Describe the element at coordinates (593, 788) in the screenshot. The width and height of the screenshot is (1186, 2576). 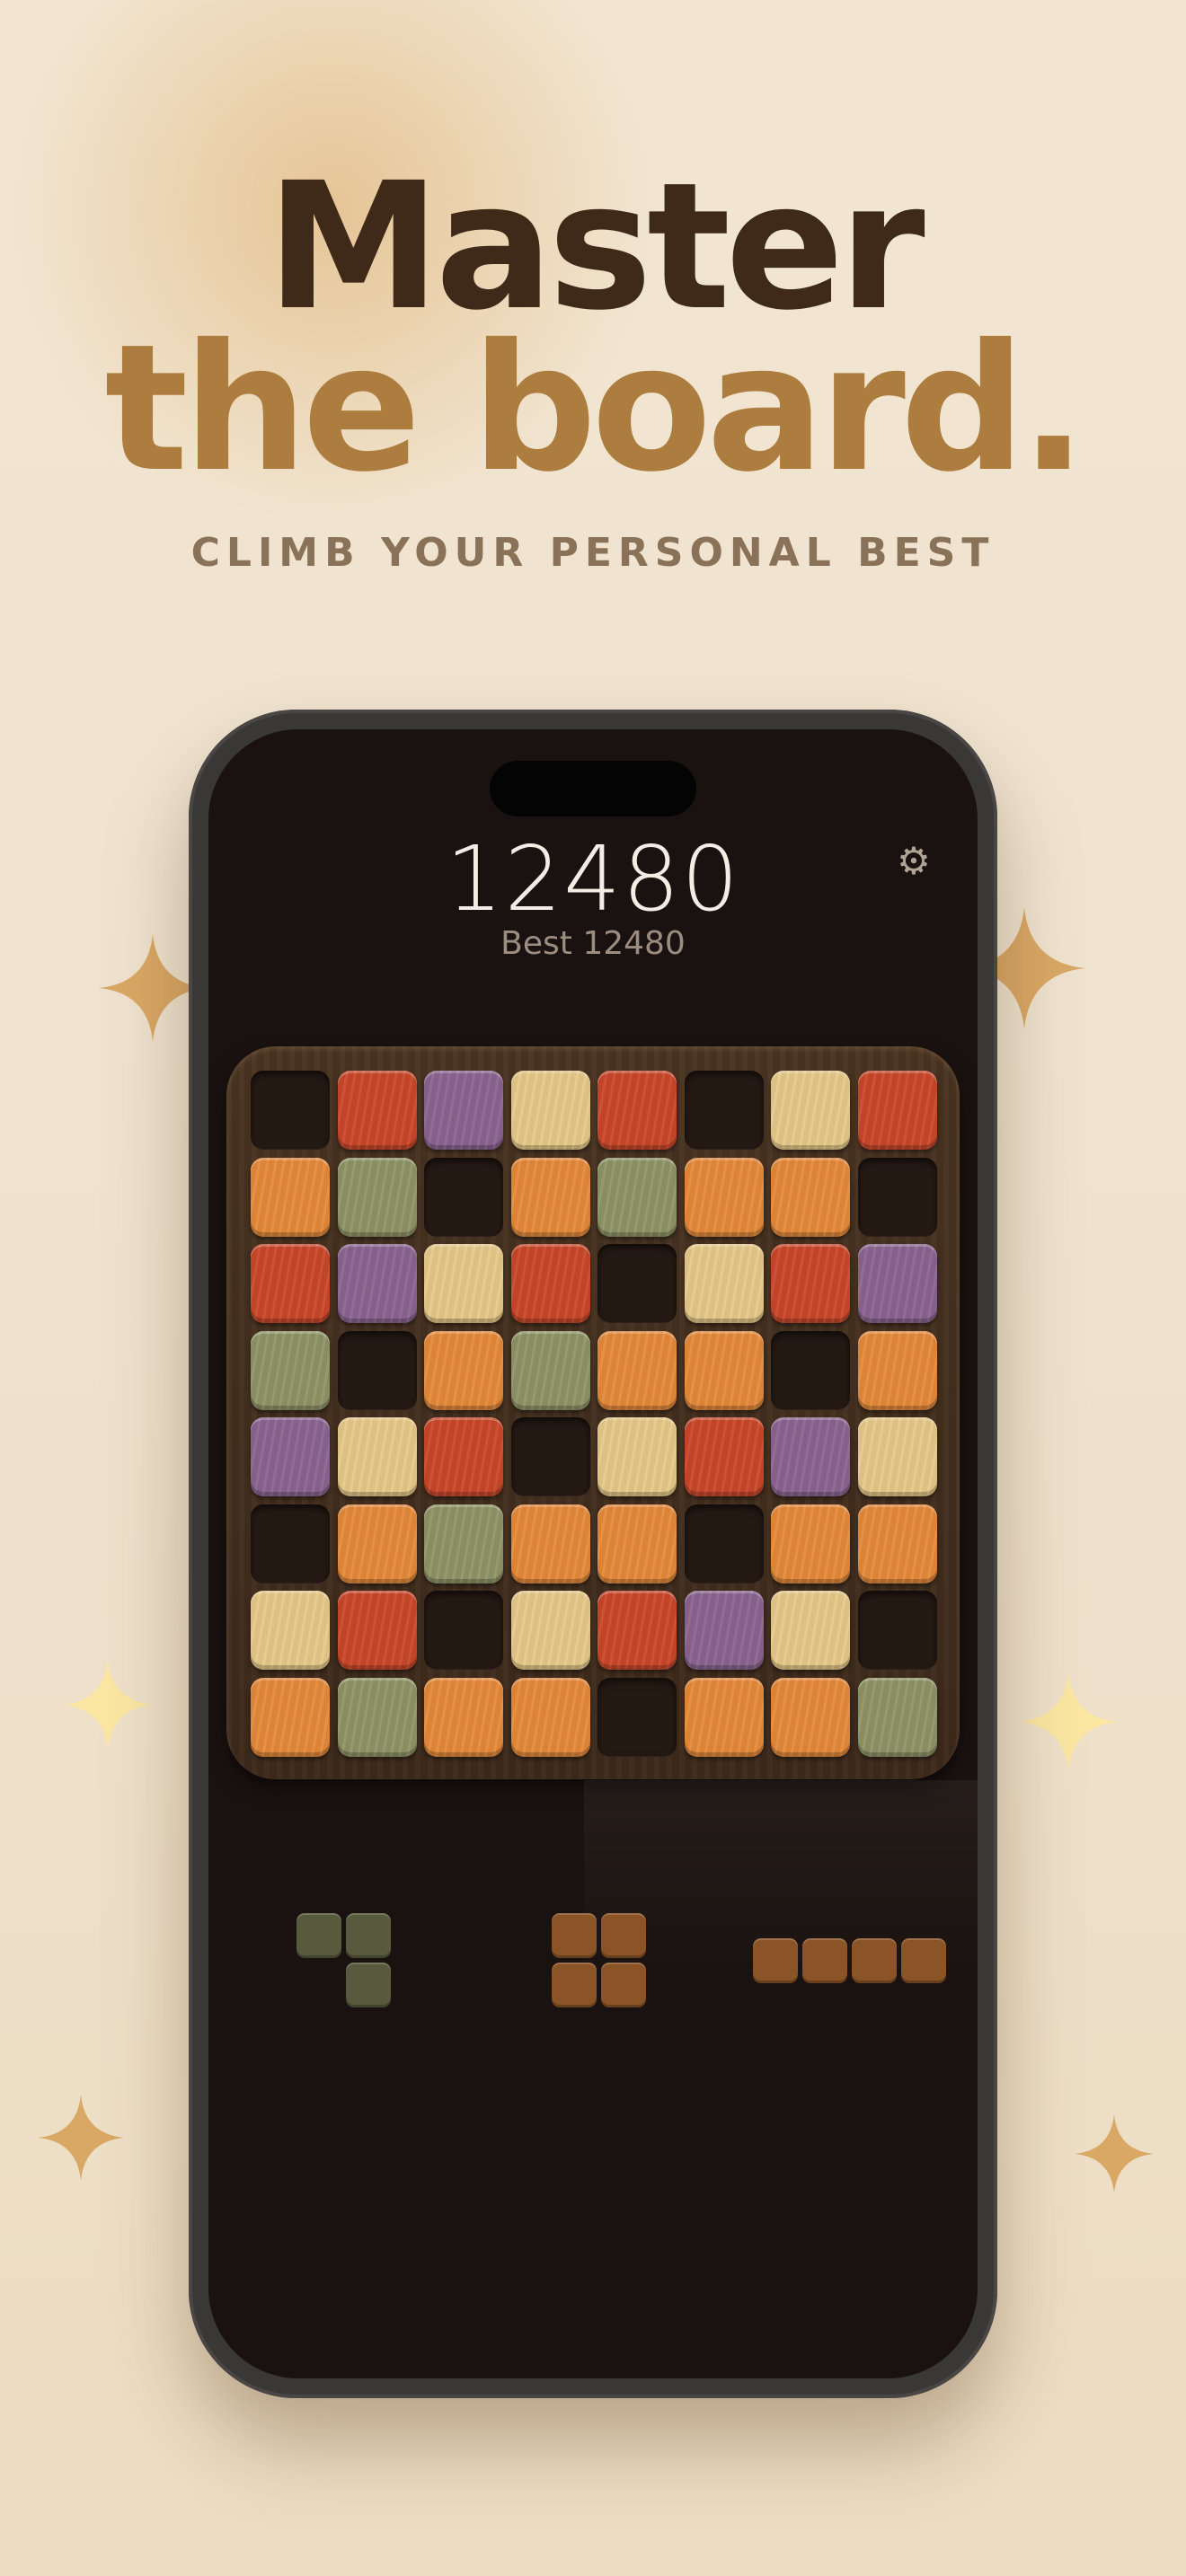
I see `dynamic-island` at that location.